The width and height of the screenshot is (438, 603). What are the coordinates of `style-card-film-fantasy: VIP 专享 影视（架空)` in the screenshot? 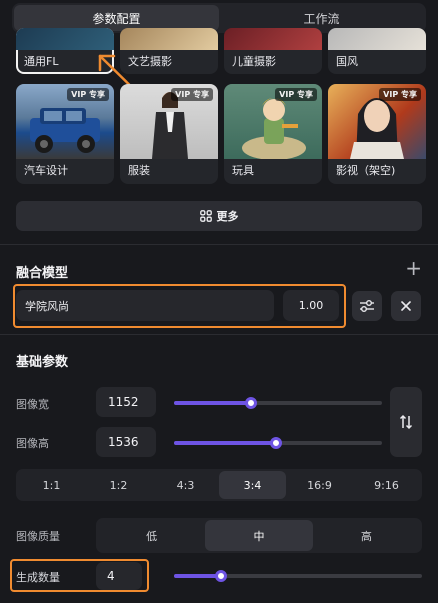 It's located at (377, 134).